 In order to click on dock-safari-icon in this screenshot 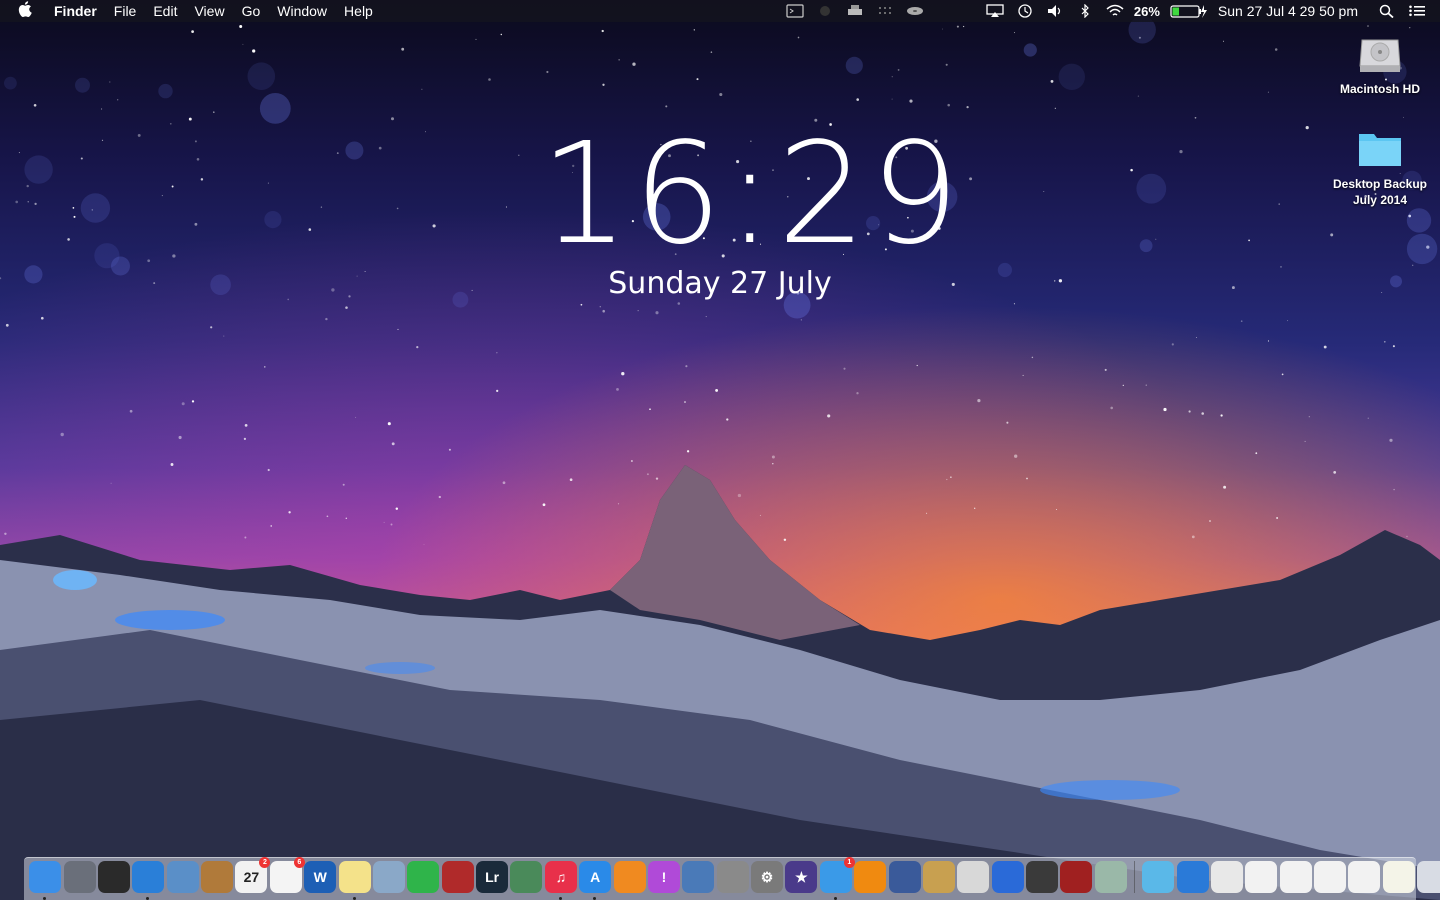, I will do `click(148, 880)`.